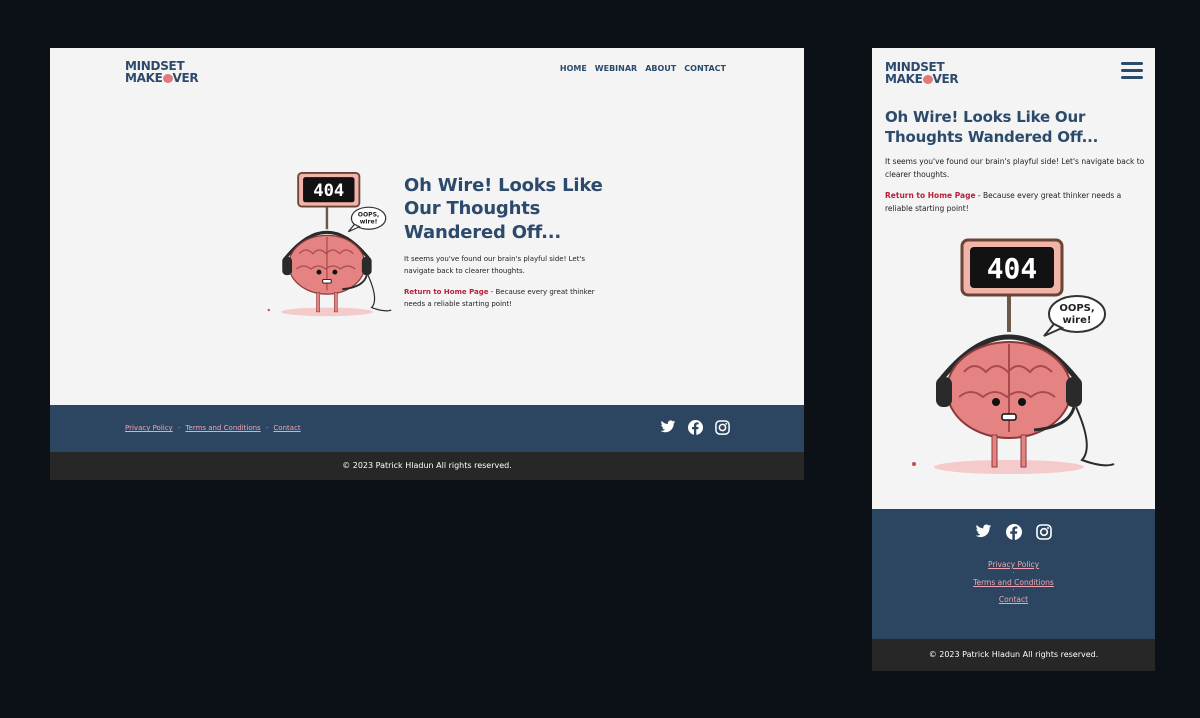 This screenshot has height=718, width=1200. What do you see at coordinates (1132, 71) in the screenshot?
I see `hamburger-menu-icon` at bounding box center [1132, 71].